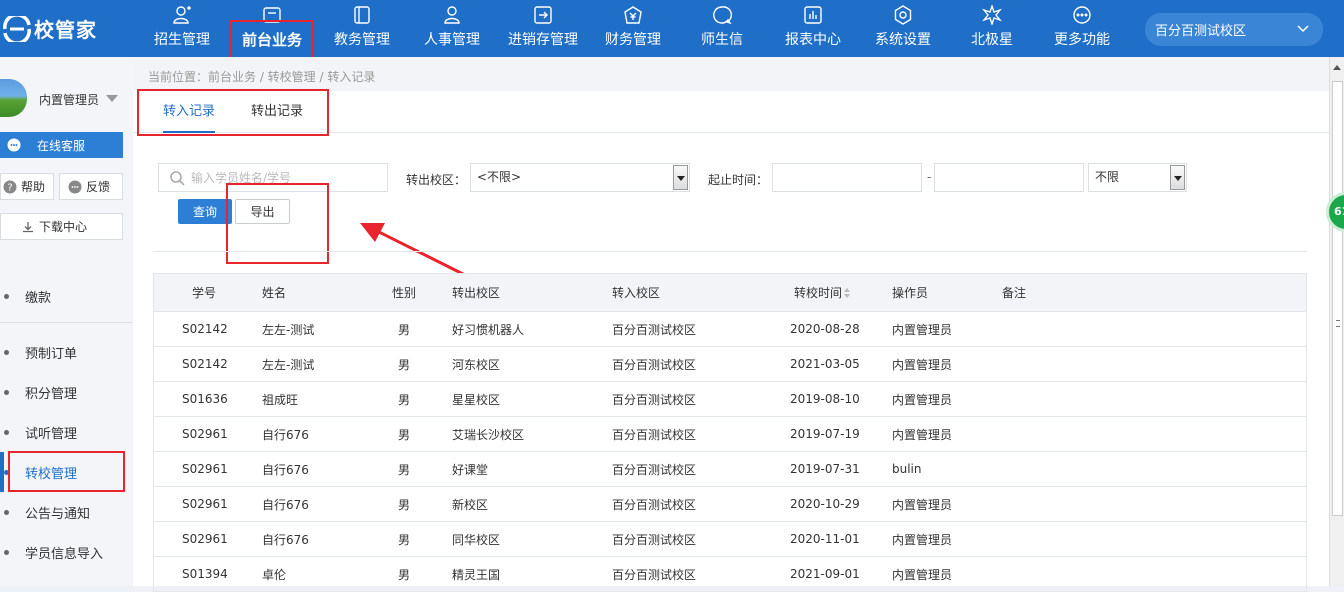 Image resolution: width=1344 pixels, height=592 pixels. What do you see at coordinates (277, 112) in the screenshot?
I see `tab-transfer-out: 转出记录` at bounding box center [277, 112].